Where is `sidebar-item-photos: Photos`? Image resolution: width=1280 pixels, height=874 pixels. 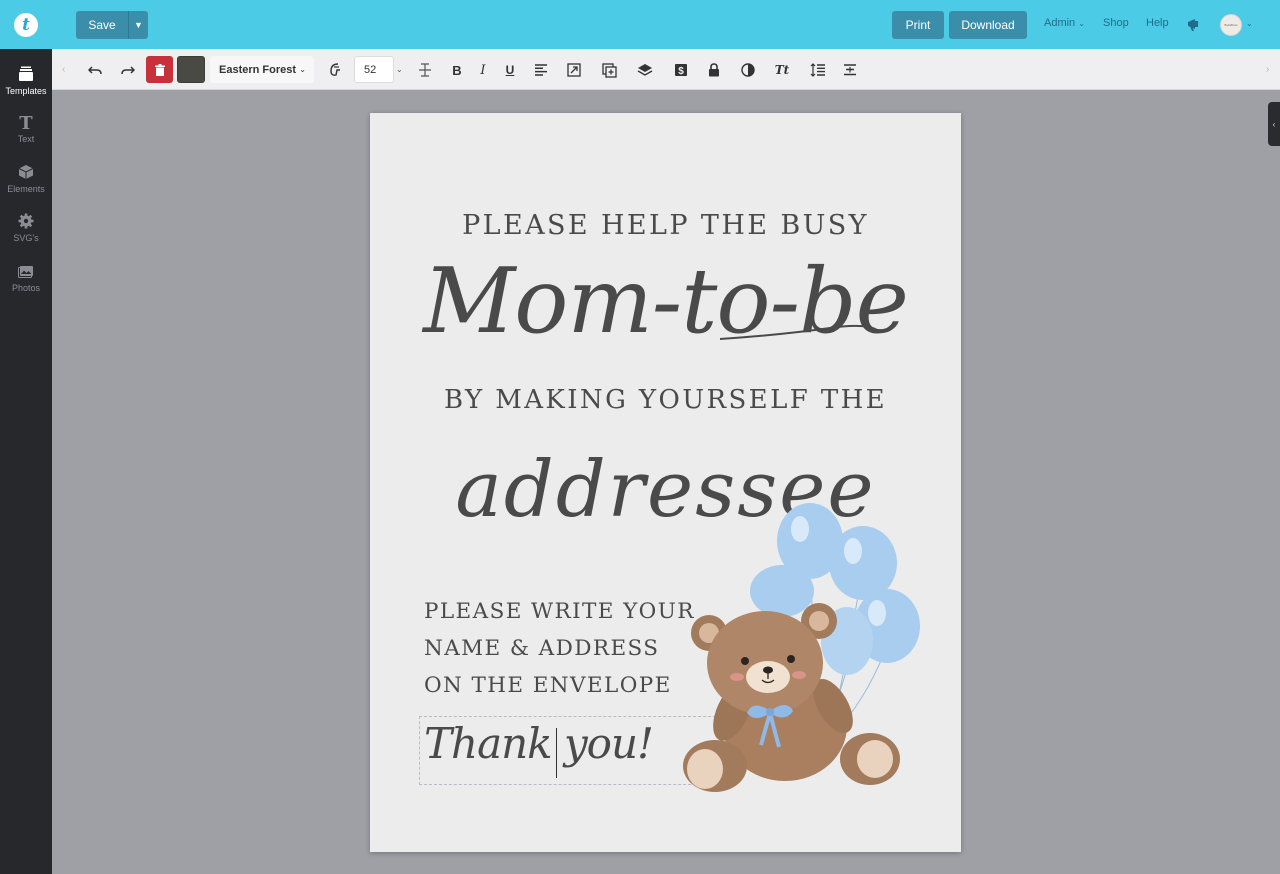 sidebar-item-photos: Photos is located at coordinates (26, 277).